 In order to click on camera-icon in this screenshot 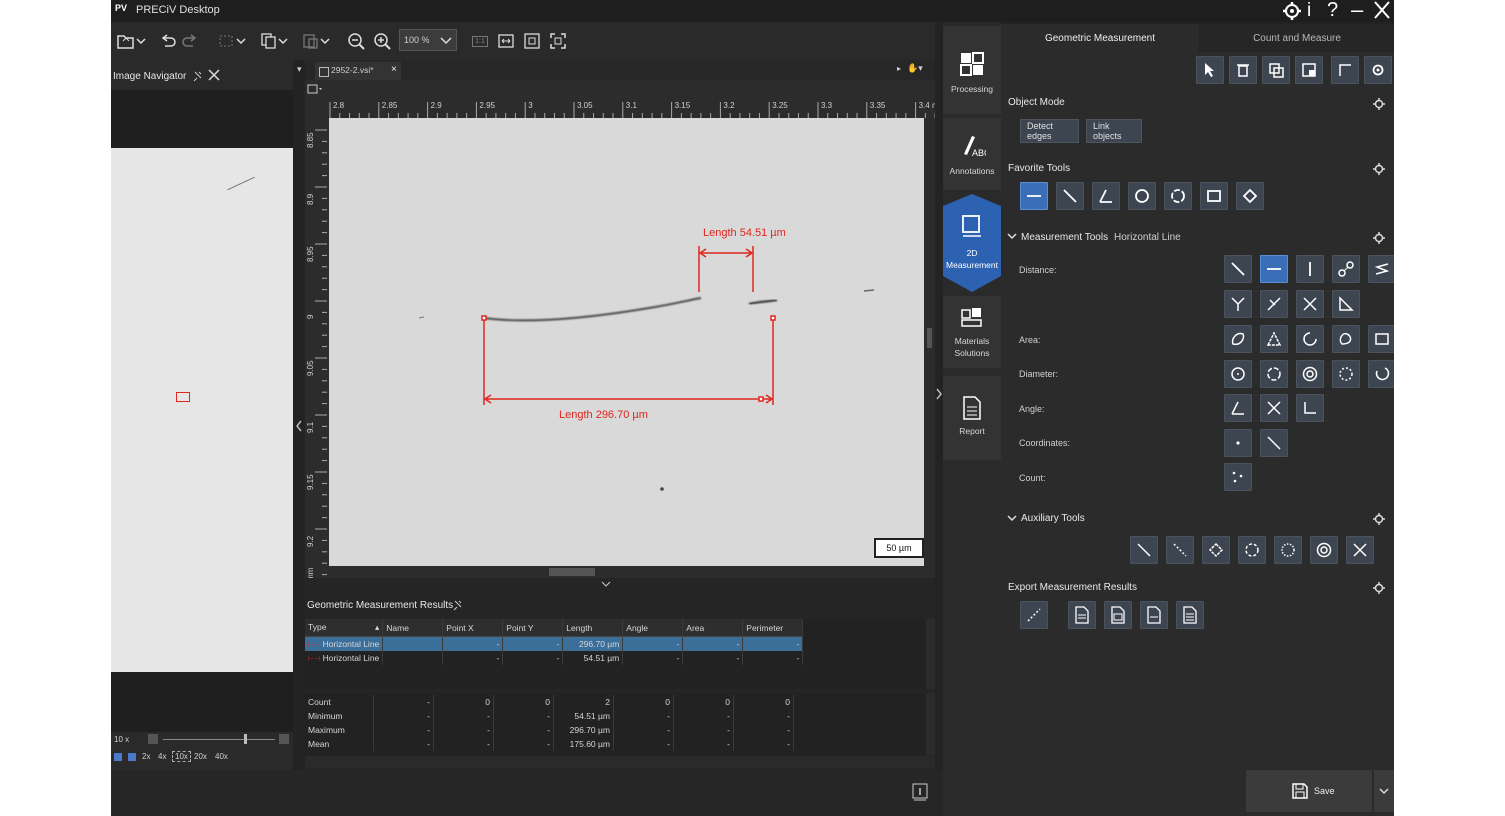, I will do `click(132, 757)`.